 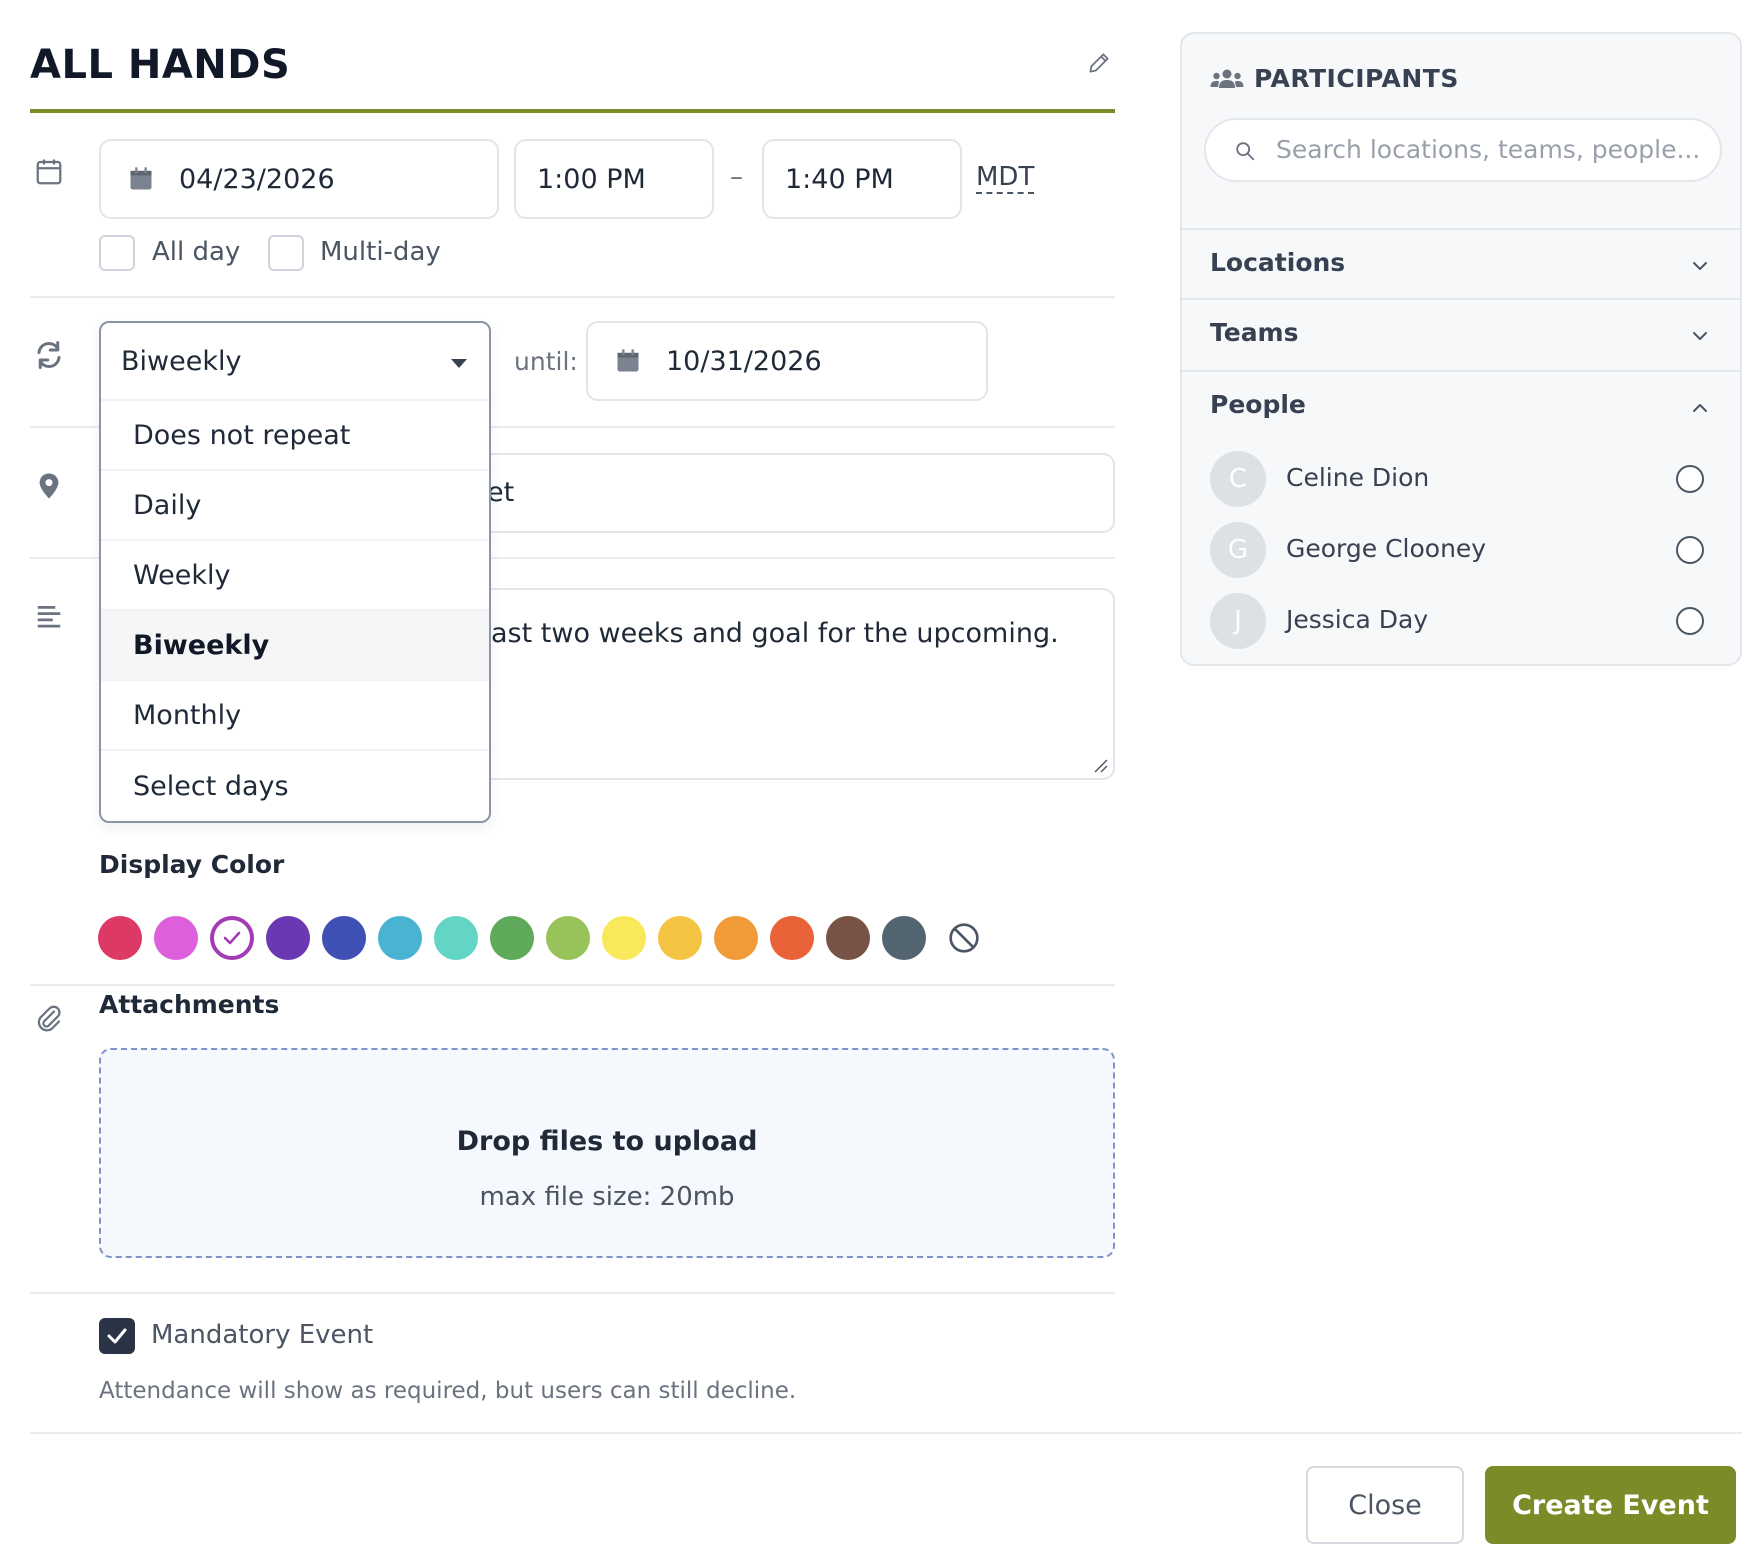 I want to click on section-label: People, so click(x=1258, y=404).